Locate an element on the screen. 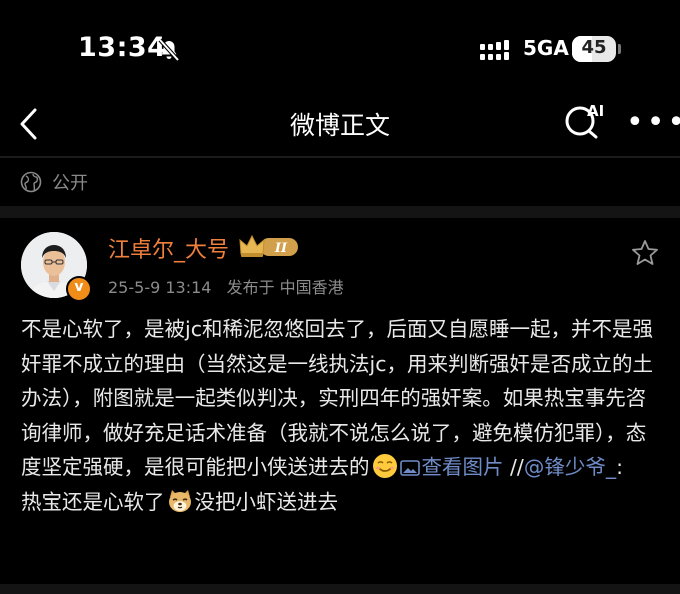 The image size is (680, 594). nav-bar: 微博正文 AI ••• is located at coordinates (340, 125).